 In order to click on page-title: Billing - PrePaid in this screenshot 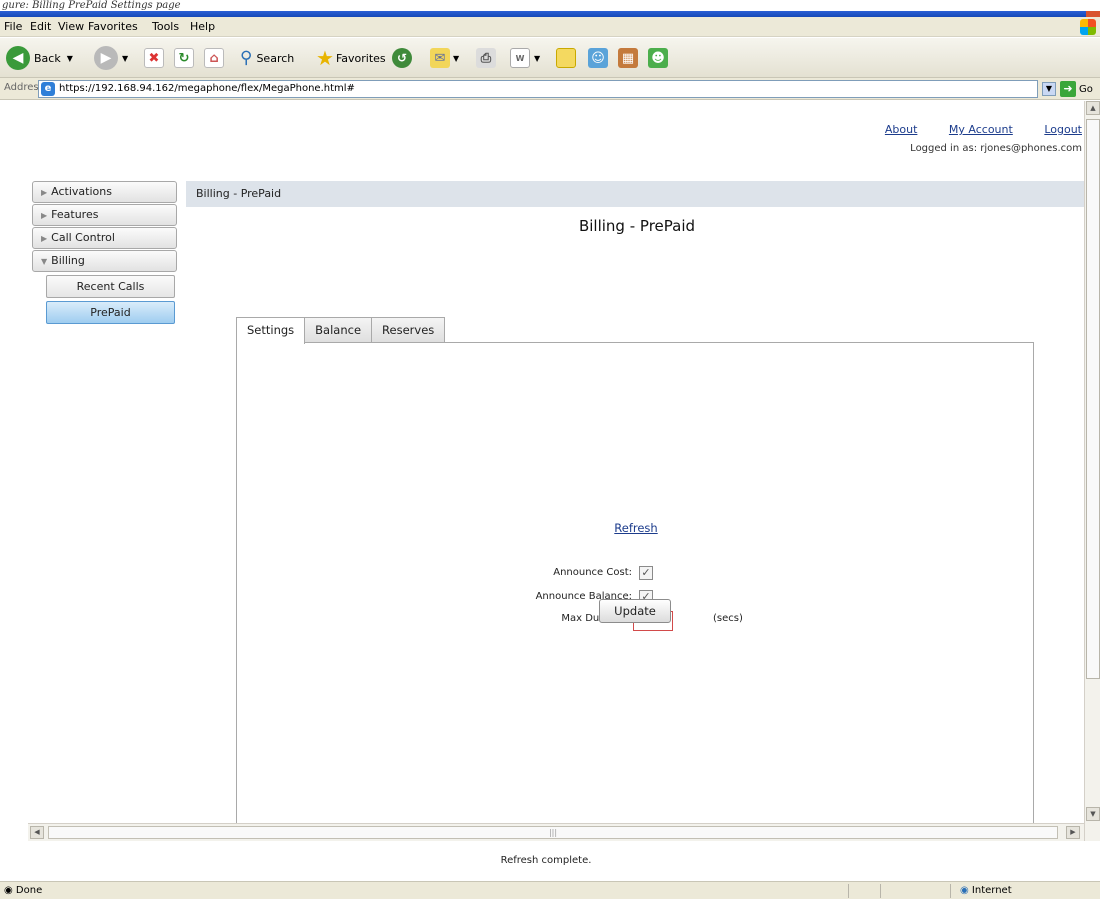, I will do `click(637, 226)`.